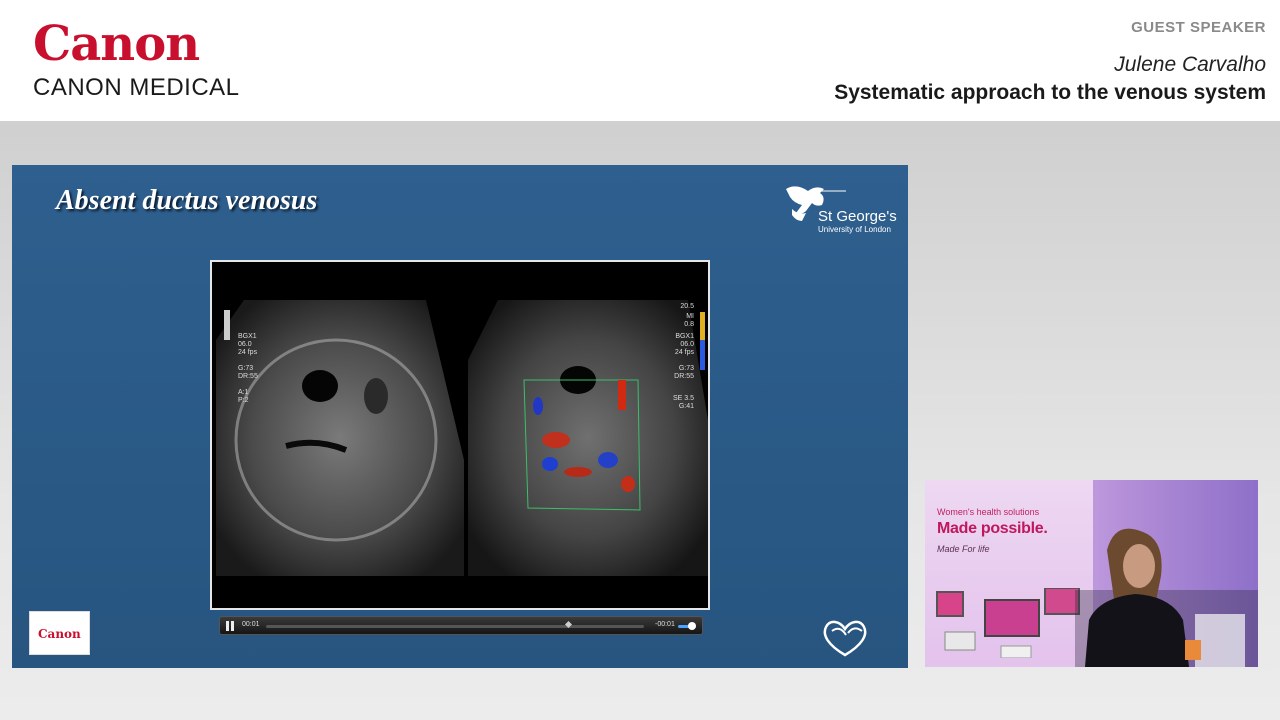 Image resolution: width=1280 pixels, height=720 pixels. I want to click on talk-title: Systematic approach to the venous system, so click(1050, 92).